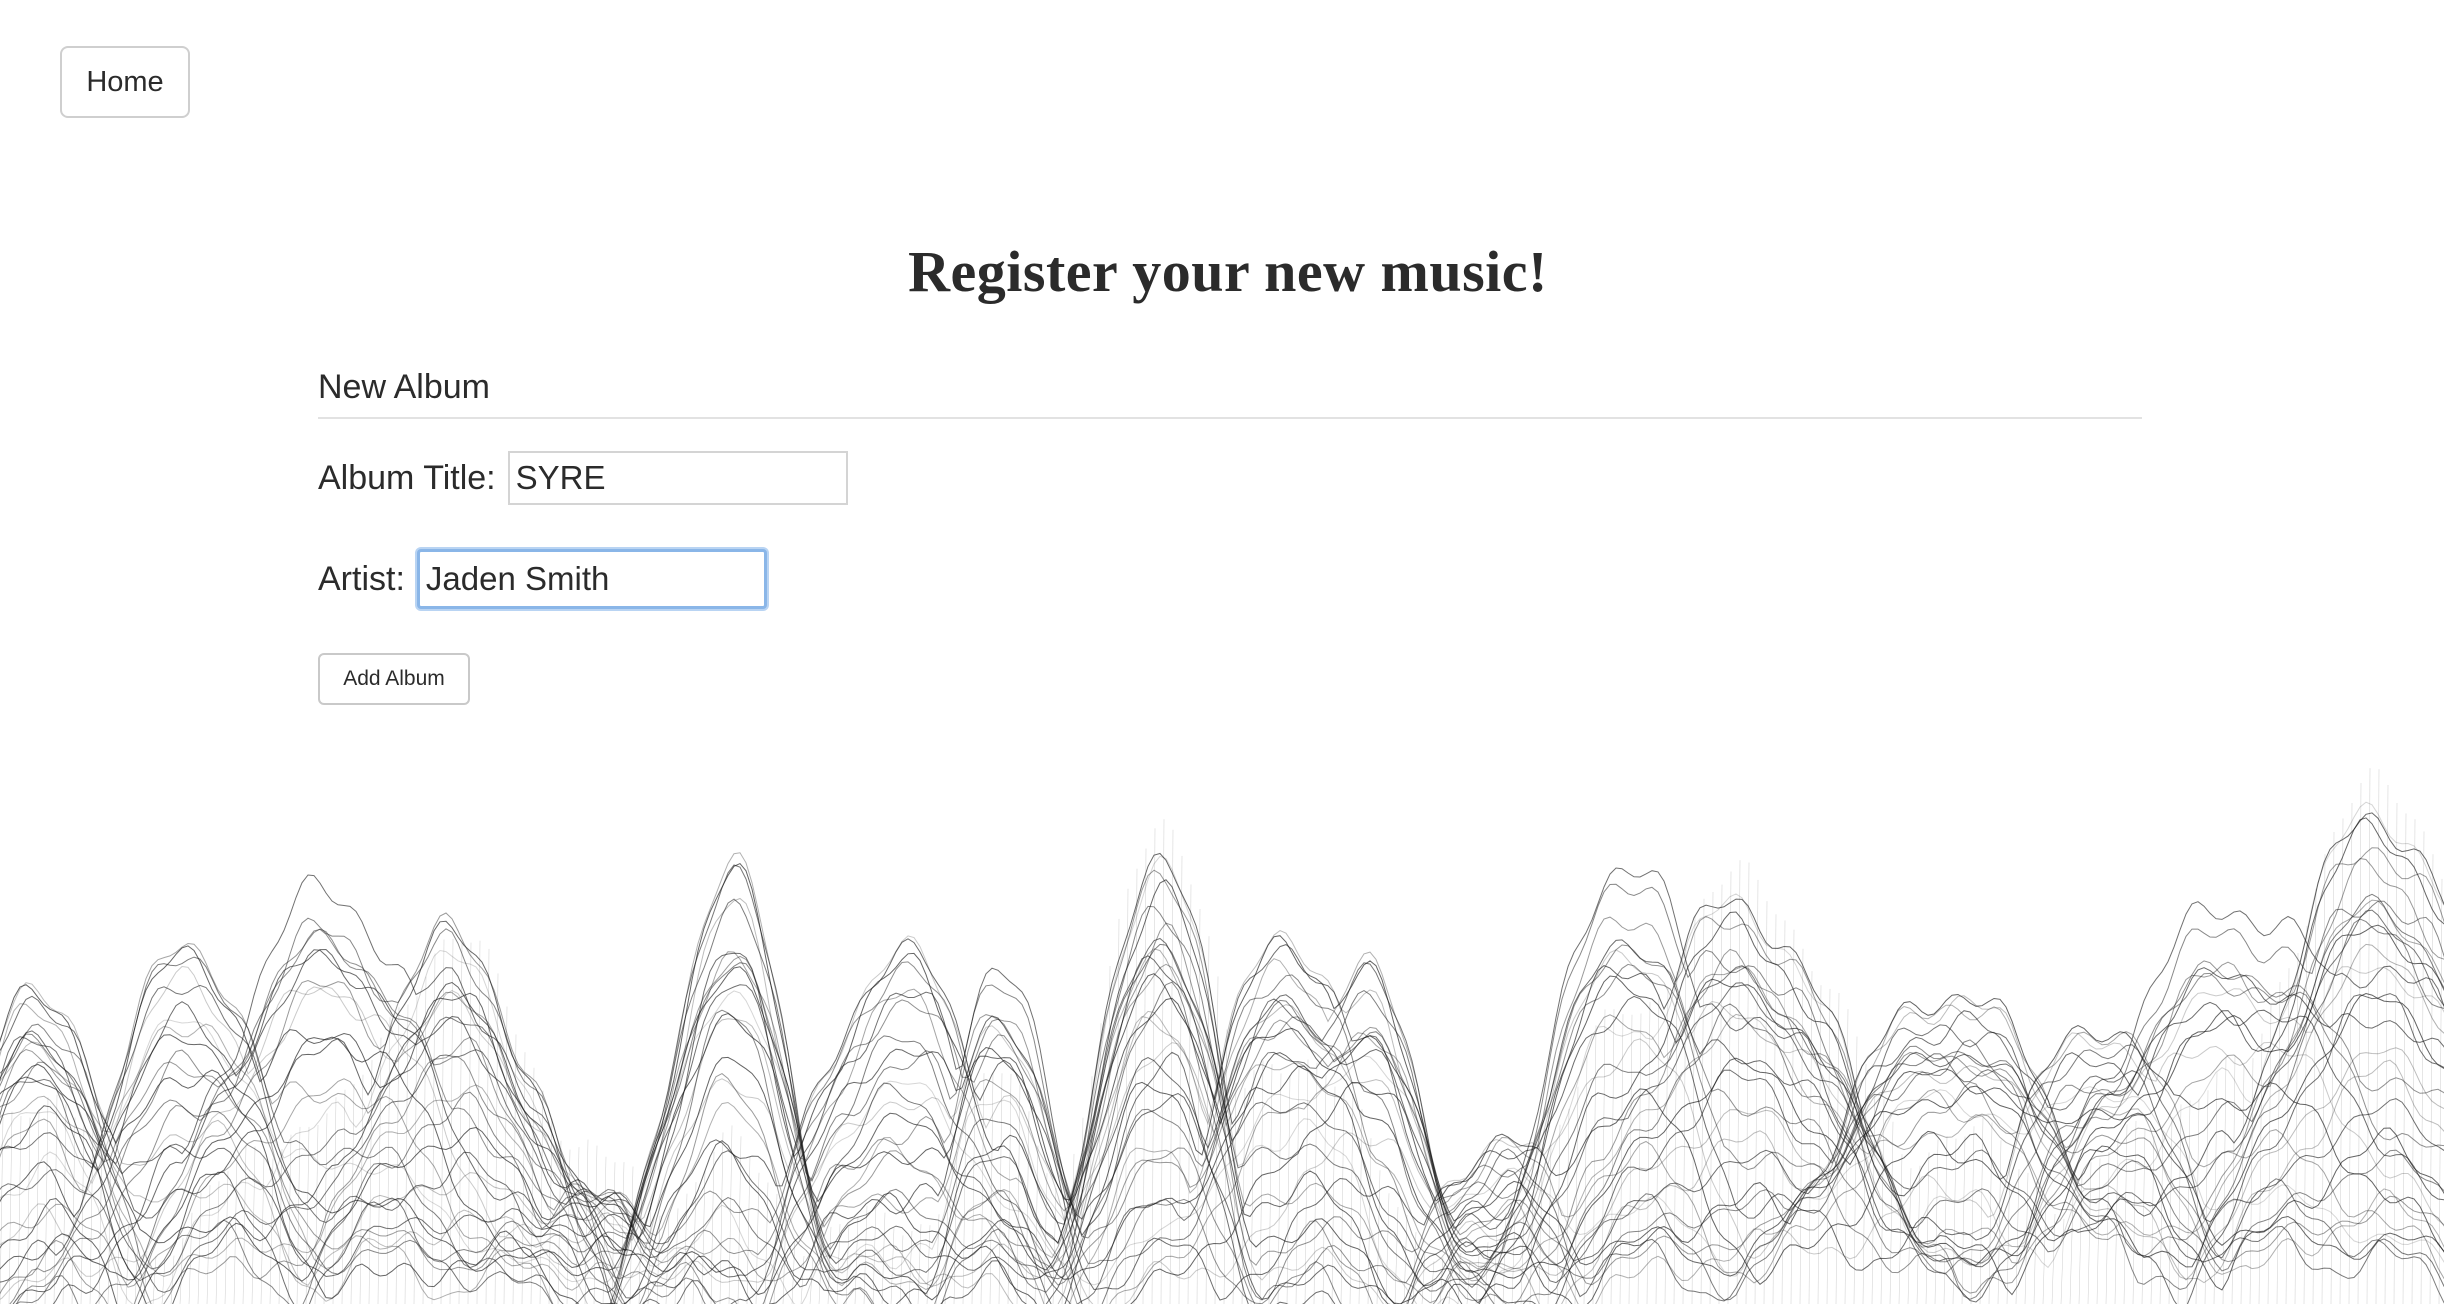  Describe the element at coordinates (407, 477) in the screenshot. I see `album-title-label: Album Title:` at that location.